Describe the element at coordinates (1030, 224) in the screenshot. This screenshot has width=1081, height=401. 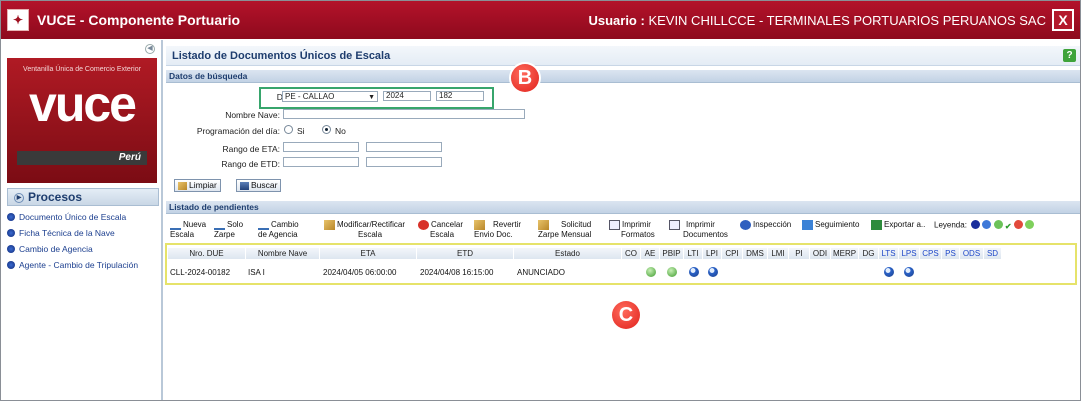
I see `legend-lightgreen-icon` at that location.